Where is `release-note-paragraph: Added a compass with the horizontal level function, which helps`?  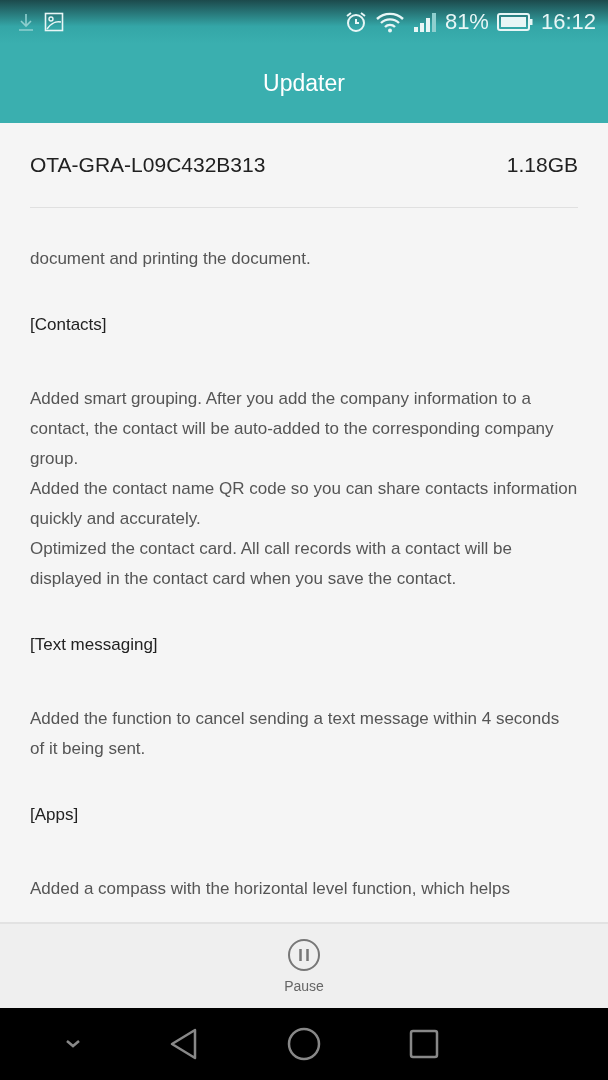 release-note-paragraph: Added a compass with the horizontal level function, which helps is located at coordinates (271, 889).